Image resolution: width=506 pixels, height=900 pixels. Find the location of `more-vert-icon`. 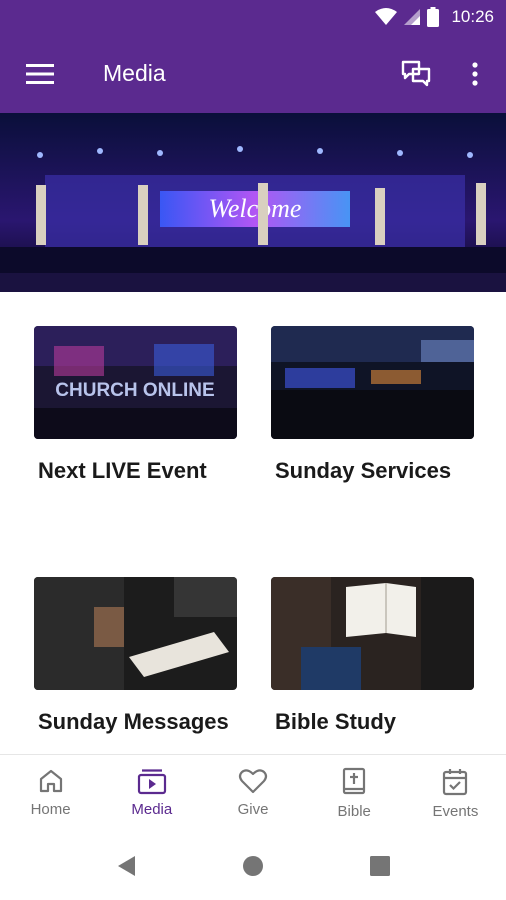

more-vert-icon is located at coordinates (475, 74).